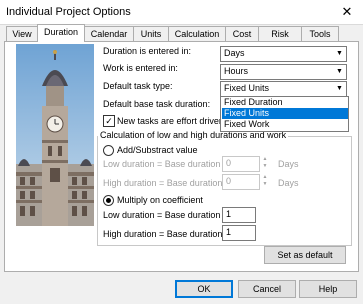  Describe the element at coordinates (288, 164) in the screenshot. I see `low-duration-add-unit: Days` at that location.